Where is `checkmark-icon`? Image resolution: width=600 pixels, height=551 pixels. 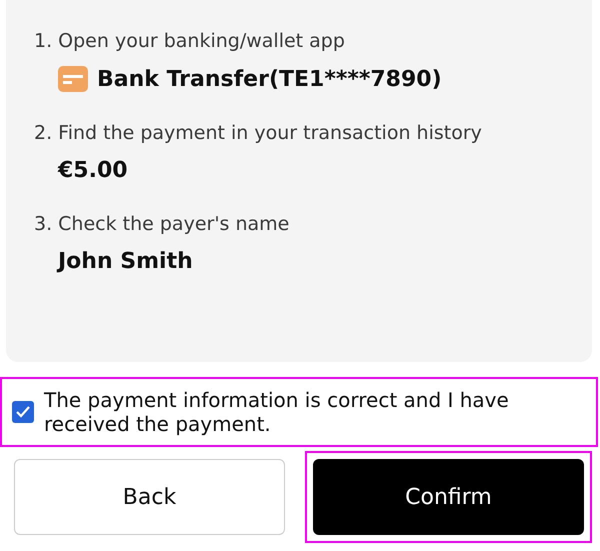 checkmark-icon is located at coordinates (23, 412).